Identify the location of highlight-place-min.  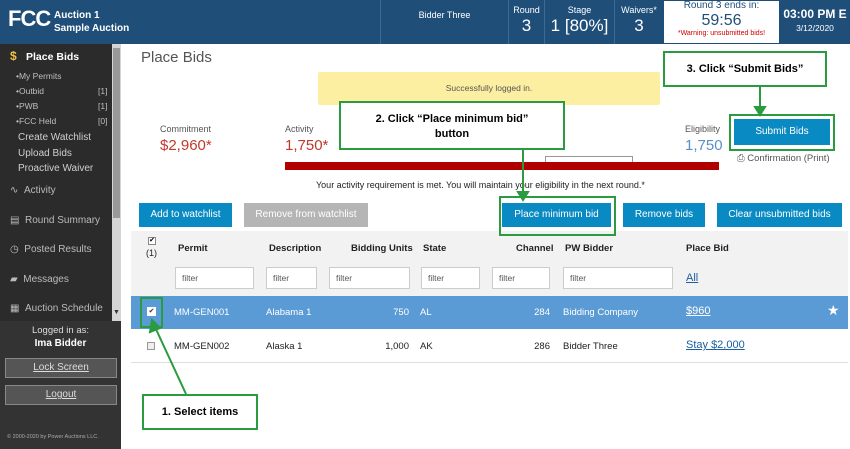
(557, 216).